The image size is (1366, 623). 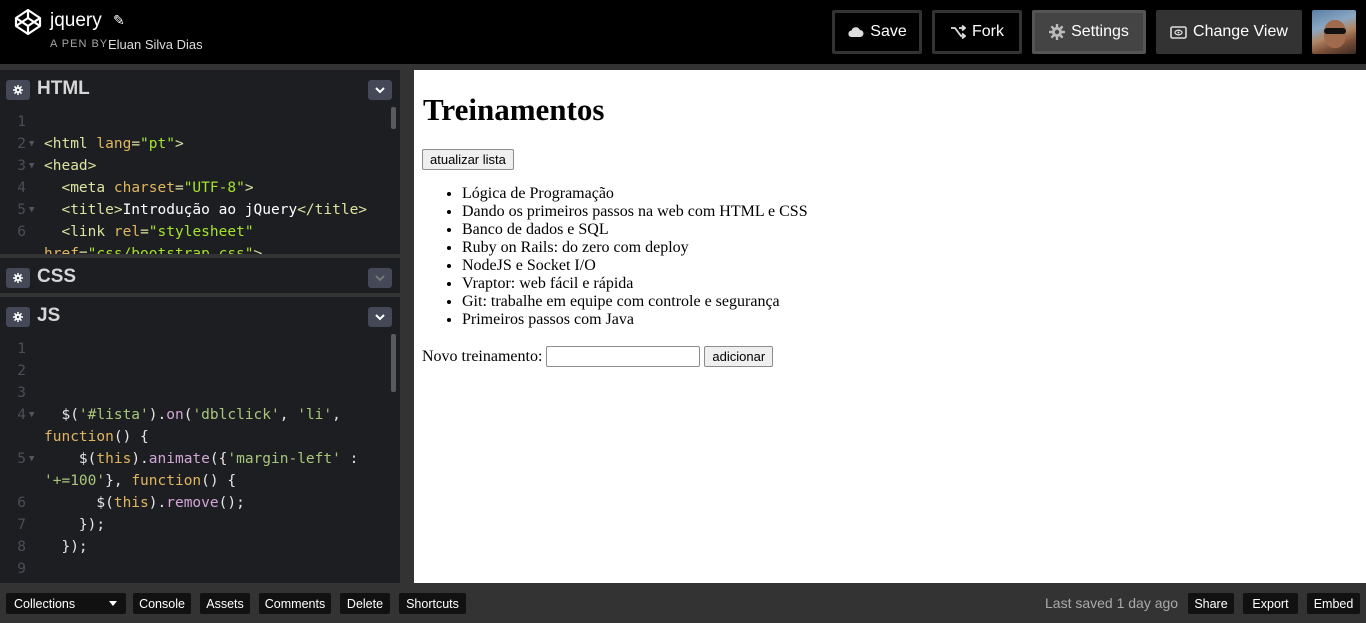 I want to click on code-token: <head>, so click(x=70, y=166).